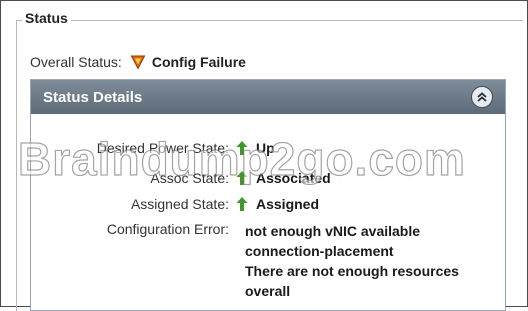  I want to click on desired-power-state-value-wrap: Up, so click(255, 148).